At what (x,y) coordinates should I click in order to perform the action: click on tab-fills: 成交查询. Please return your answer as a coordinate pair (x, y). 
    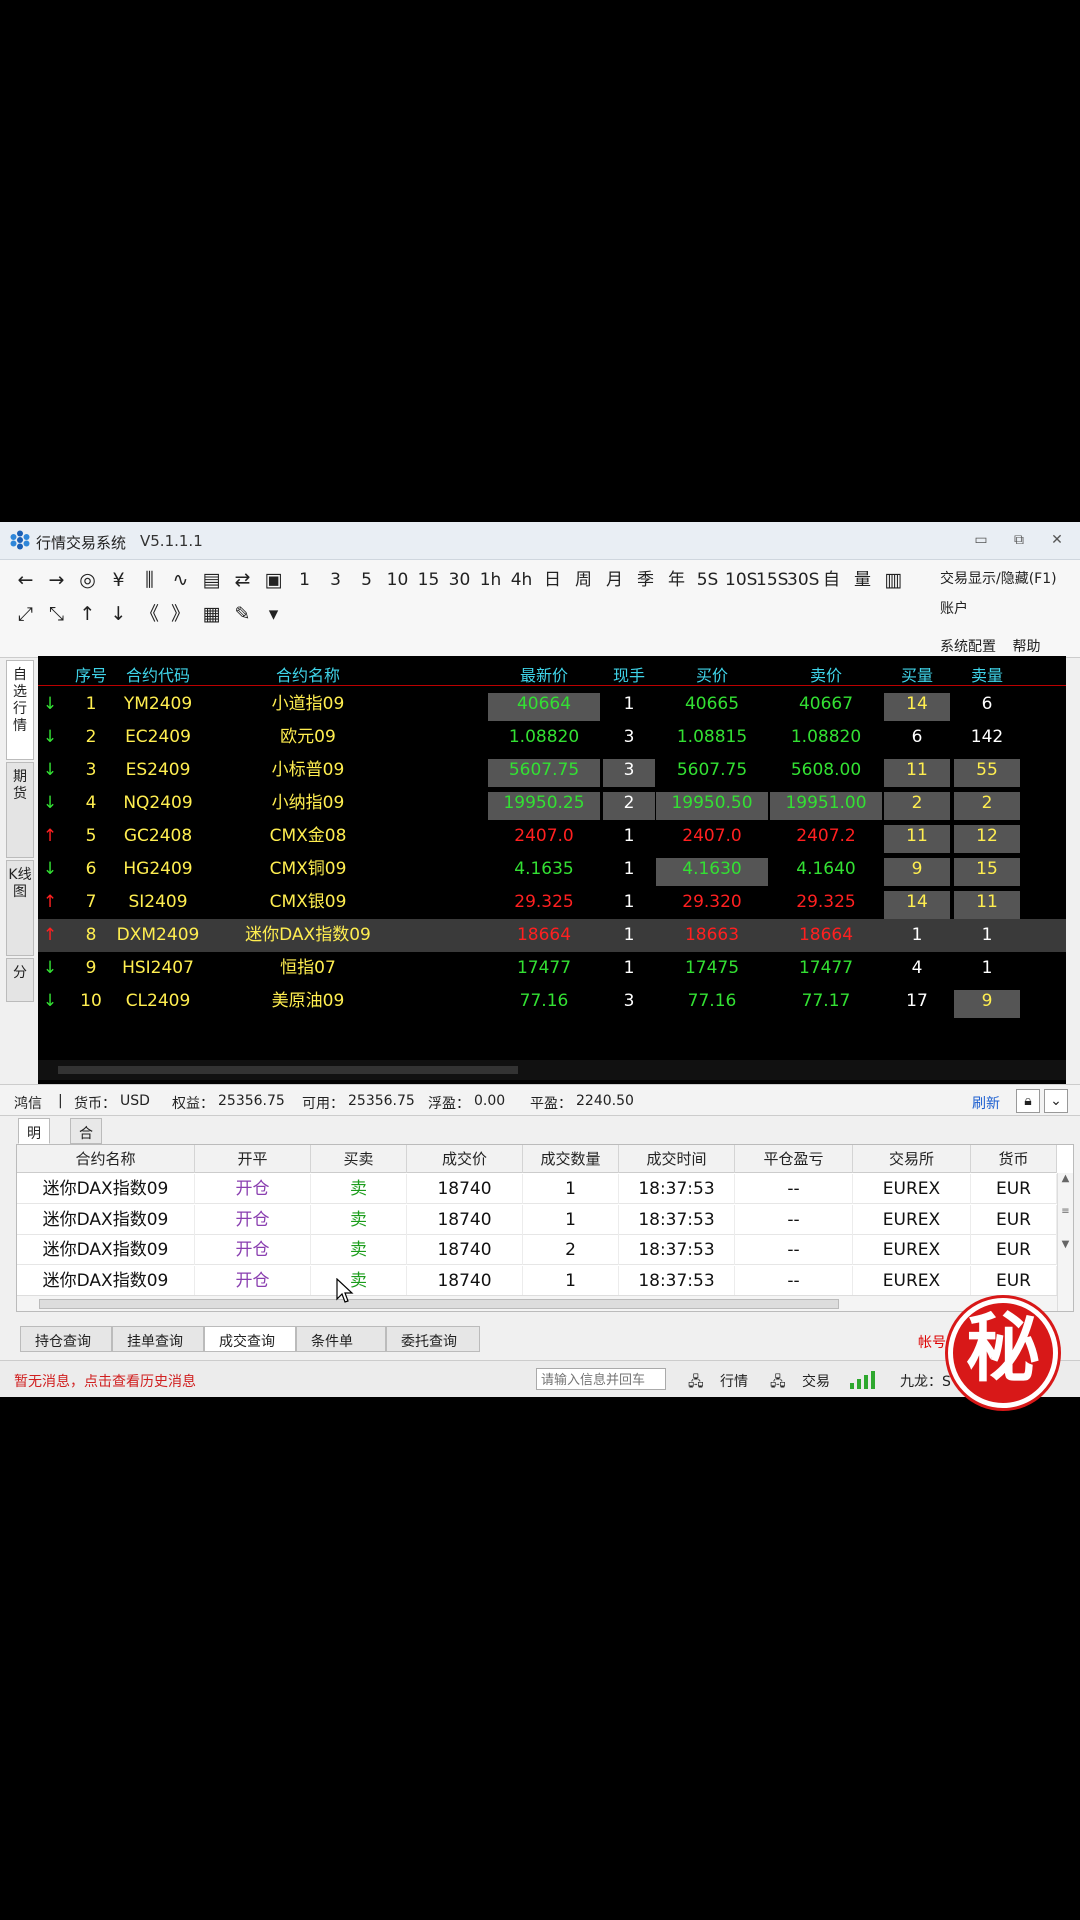
    Looking at the image, I should click on (250, 1339).